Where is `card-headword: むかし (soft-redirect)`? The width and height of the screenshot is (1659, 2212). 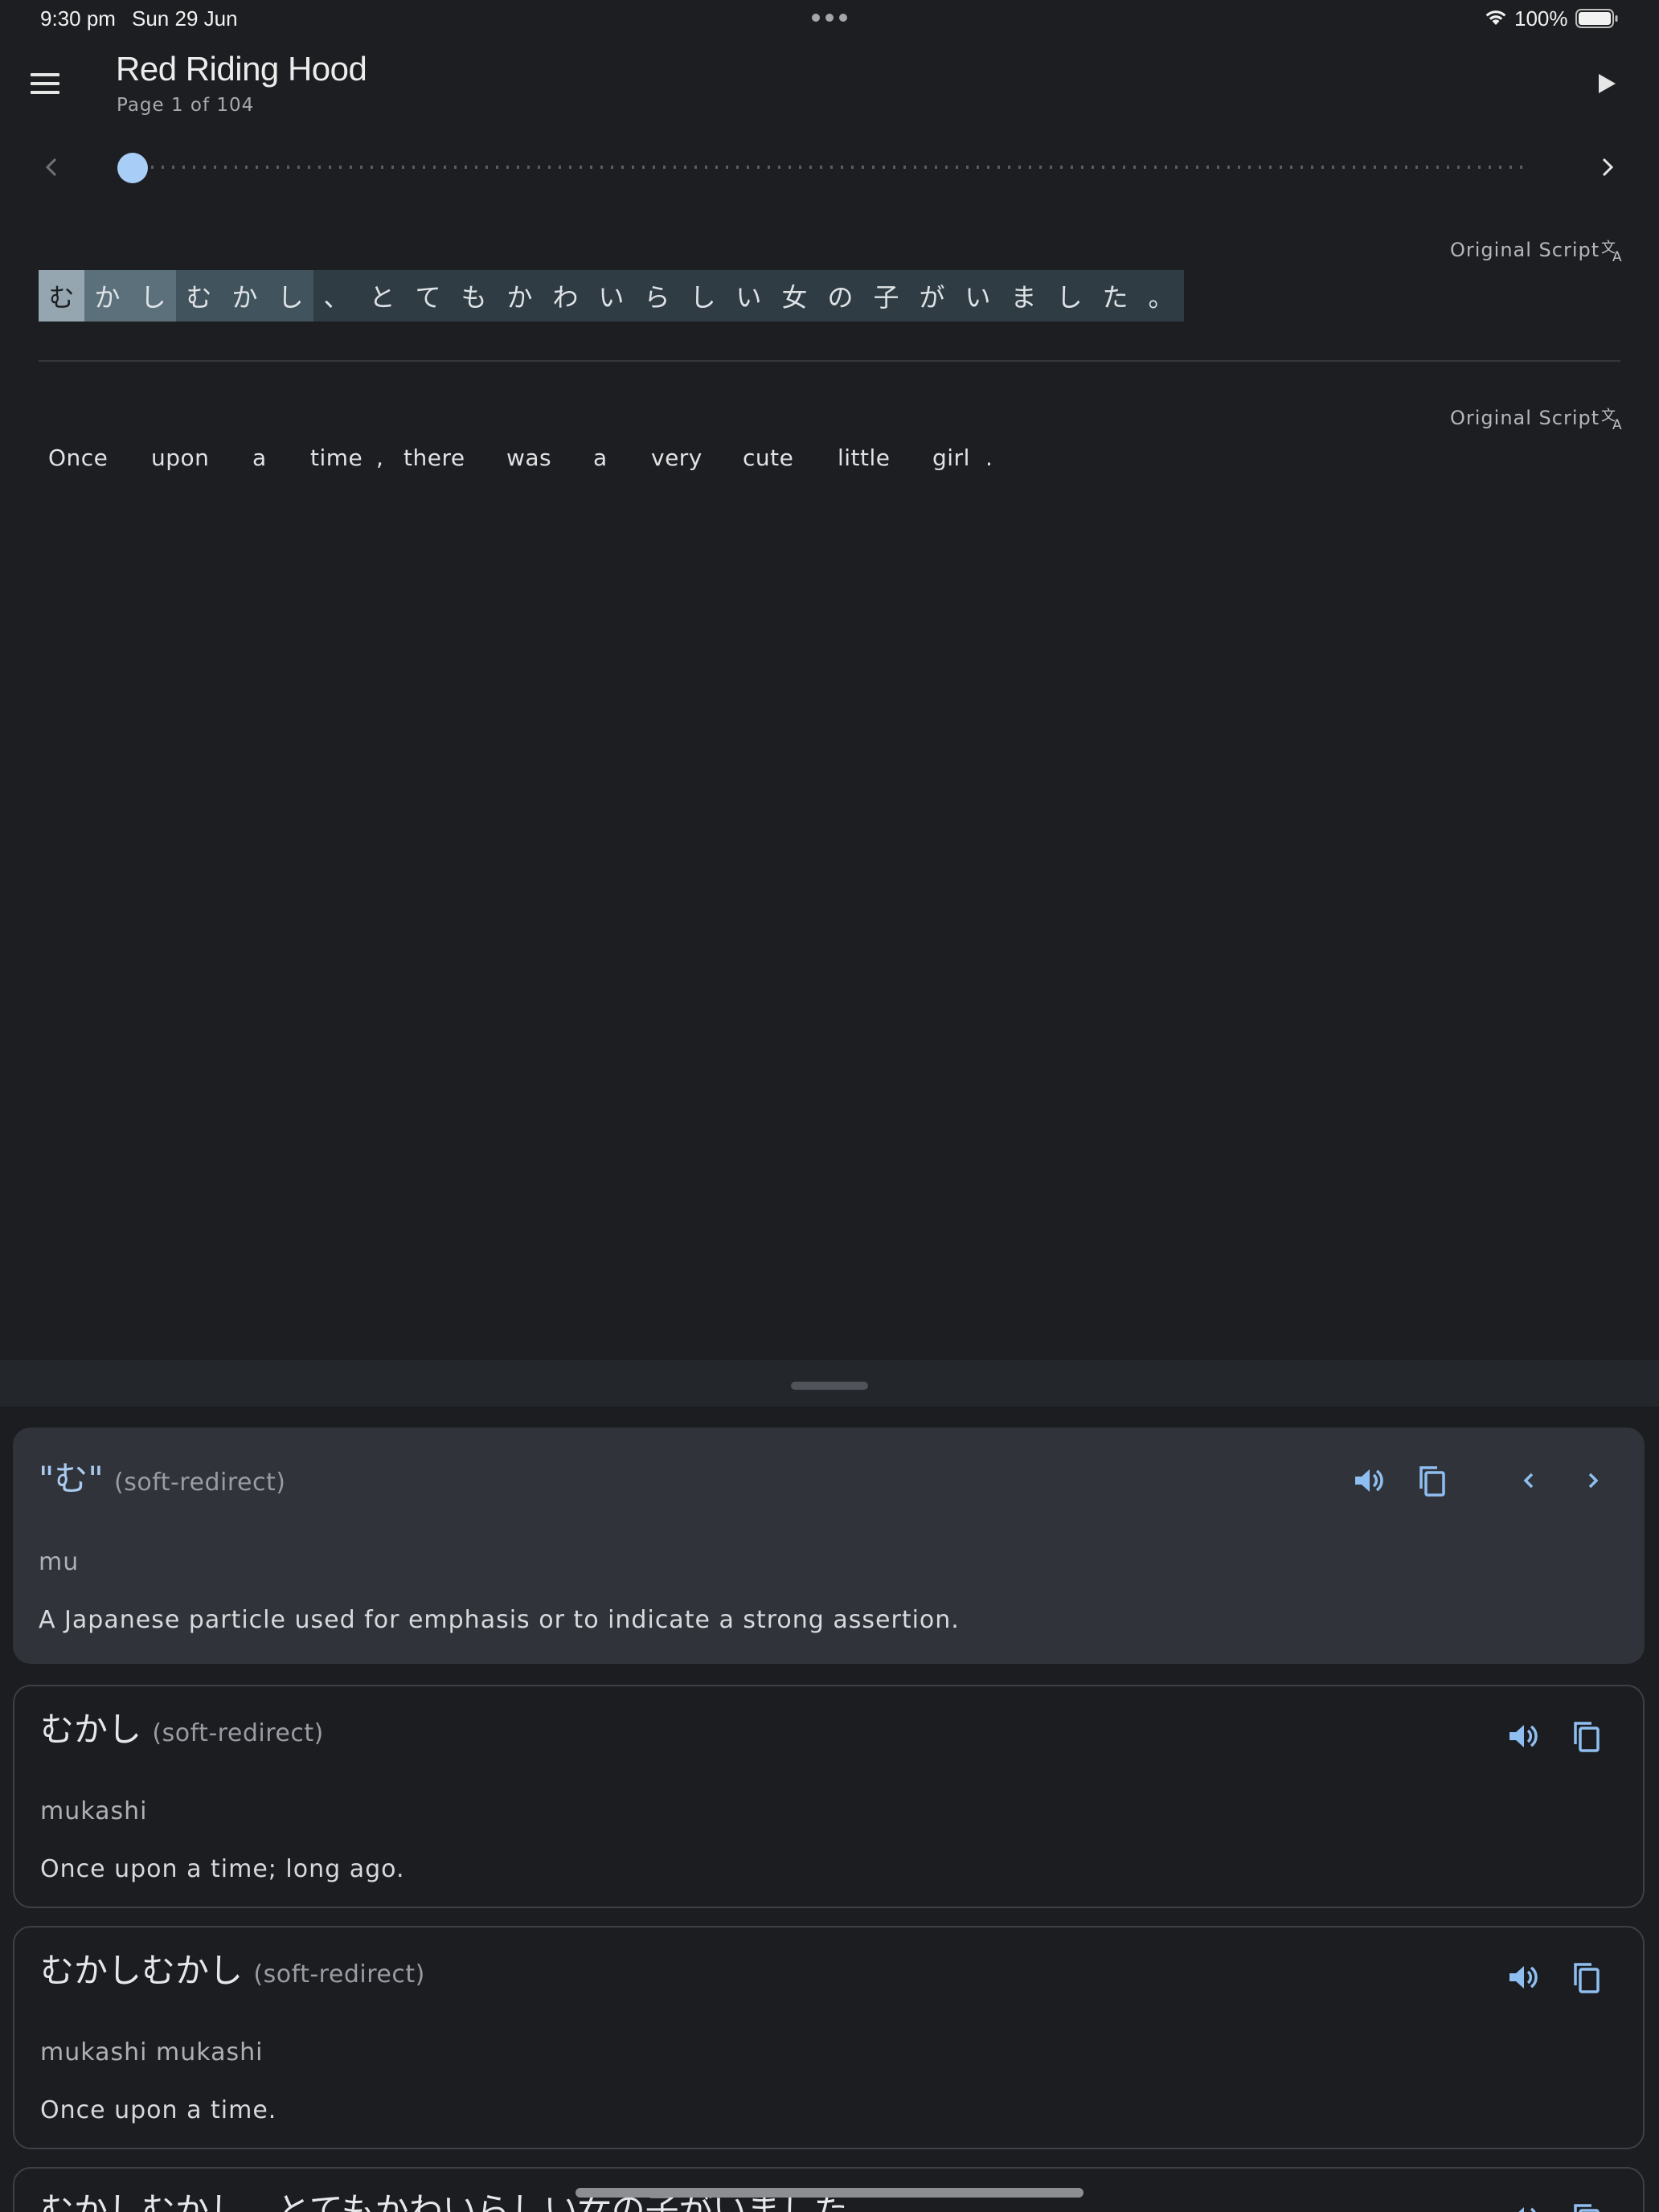
card-headword: むかし (soft-redirect) is located at coordinates (182, 1729).